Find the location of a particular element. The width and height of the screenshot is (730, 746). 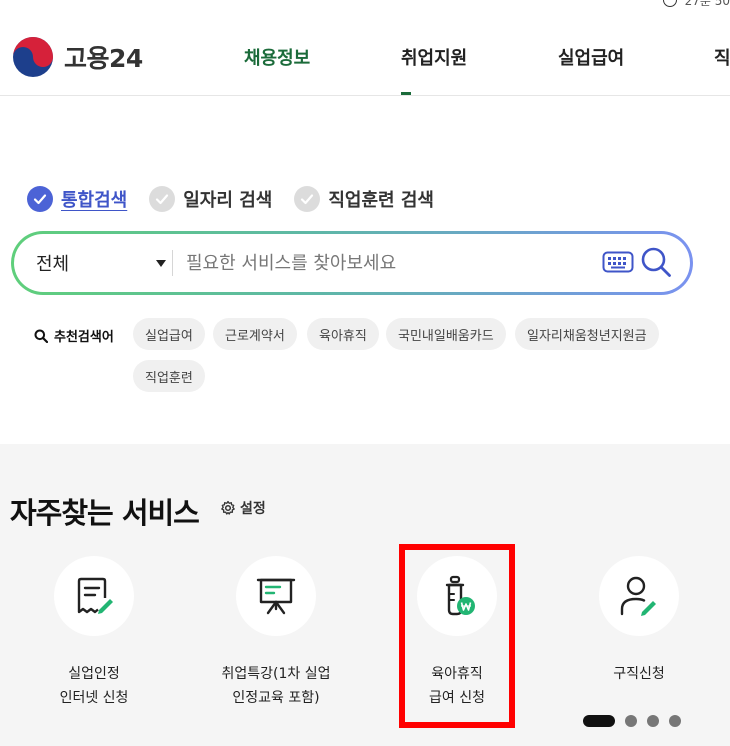

tab-label: 직업훈련 검색 is located at coordinates (381, 200).